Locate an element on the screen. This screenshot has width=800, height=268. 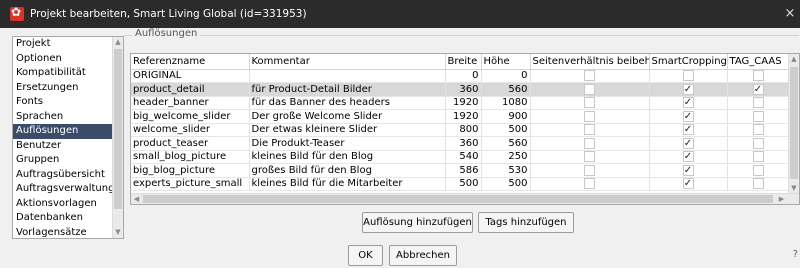
width-cell: 0 is located at coordinates (463, 76).